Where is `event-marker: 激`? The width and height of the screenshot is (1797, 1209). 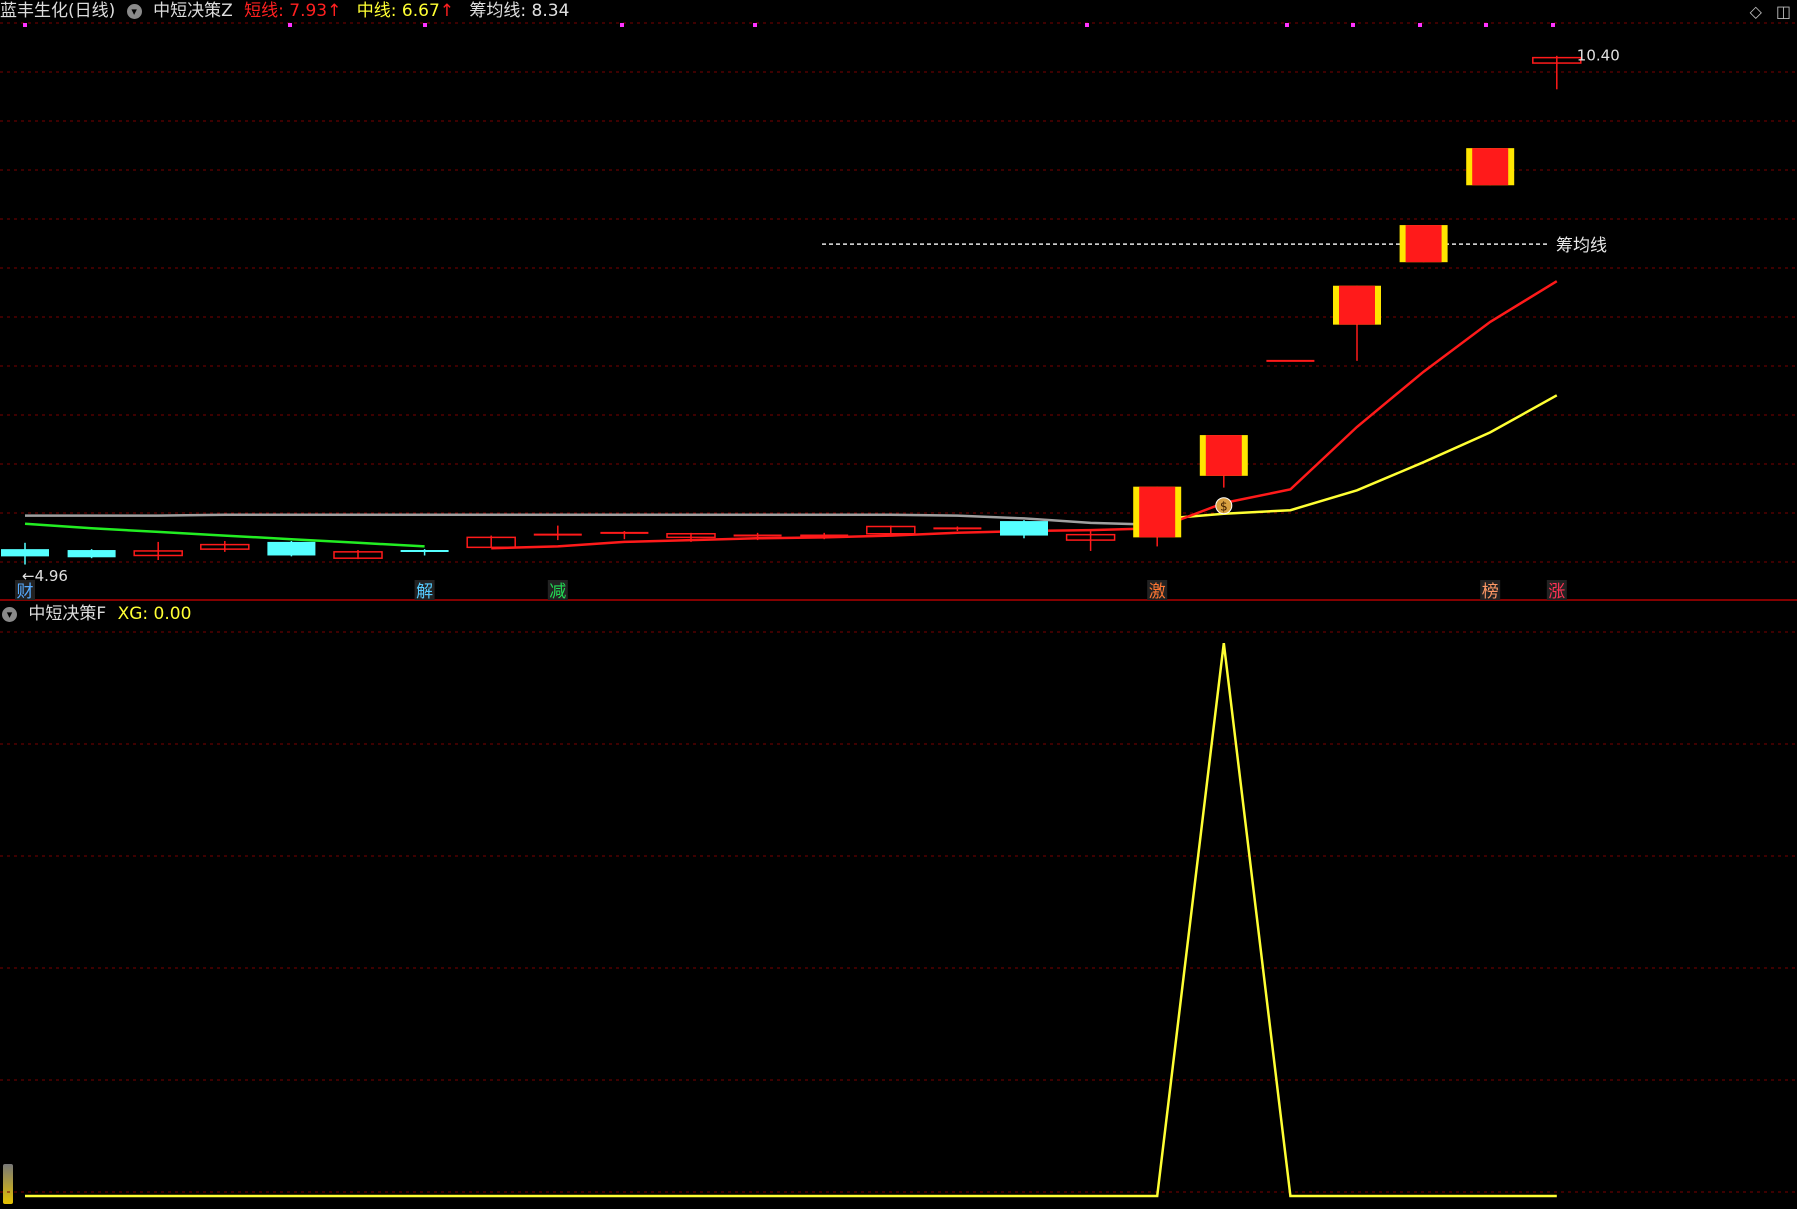 event-marker: 激 is located at coordinates (1157, 592).